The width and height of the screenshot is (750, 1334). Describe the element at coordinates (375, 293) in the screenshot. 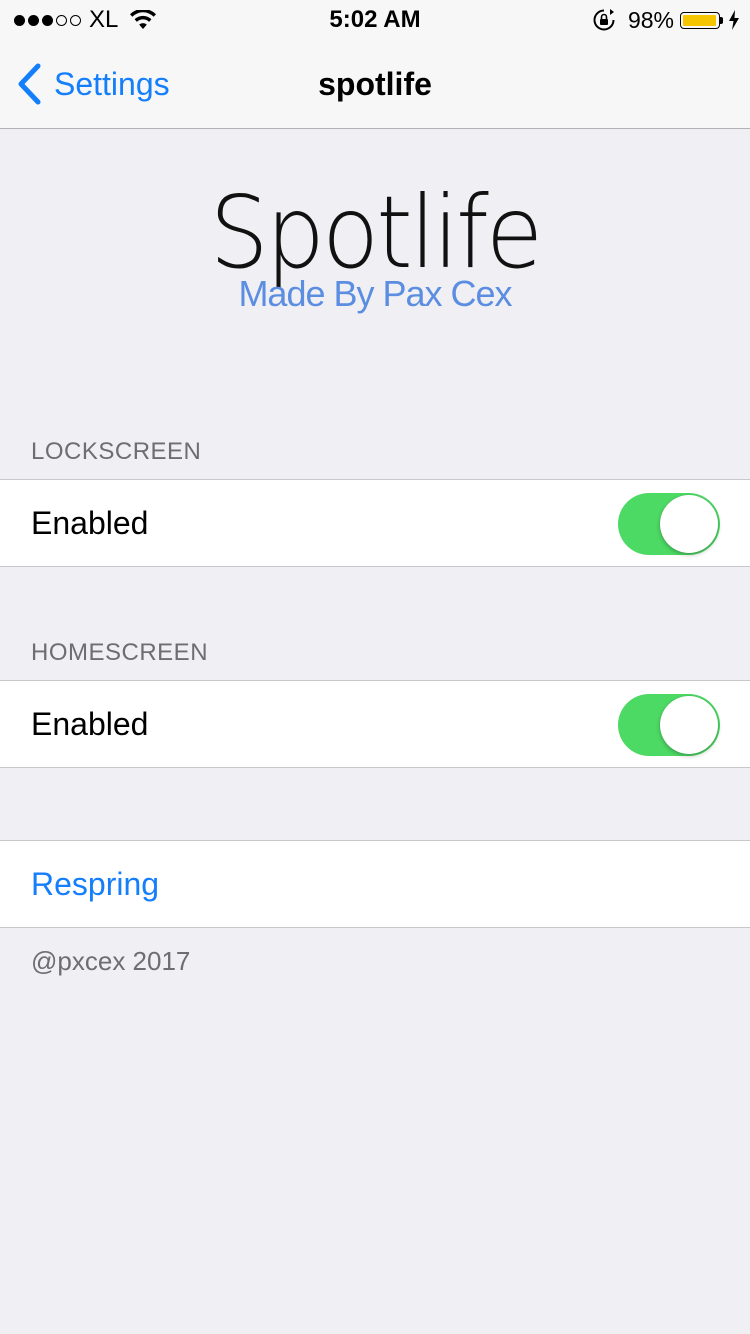

I see `app-subtitle: Made By Pax Cex` at that location.